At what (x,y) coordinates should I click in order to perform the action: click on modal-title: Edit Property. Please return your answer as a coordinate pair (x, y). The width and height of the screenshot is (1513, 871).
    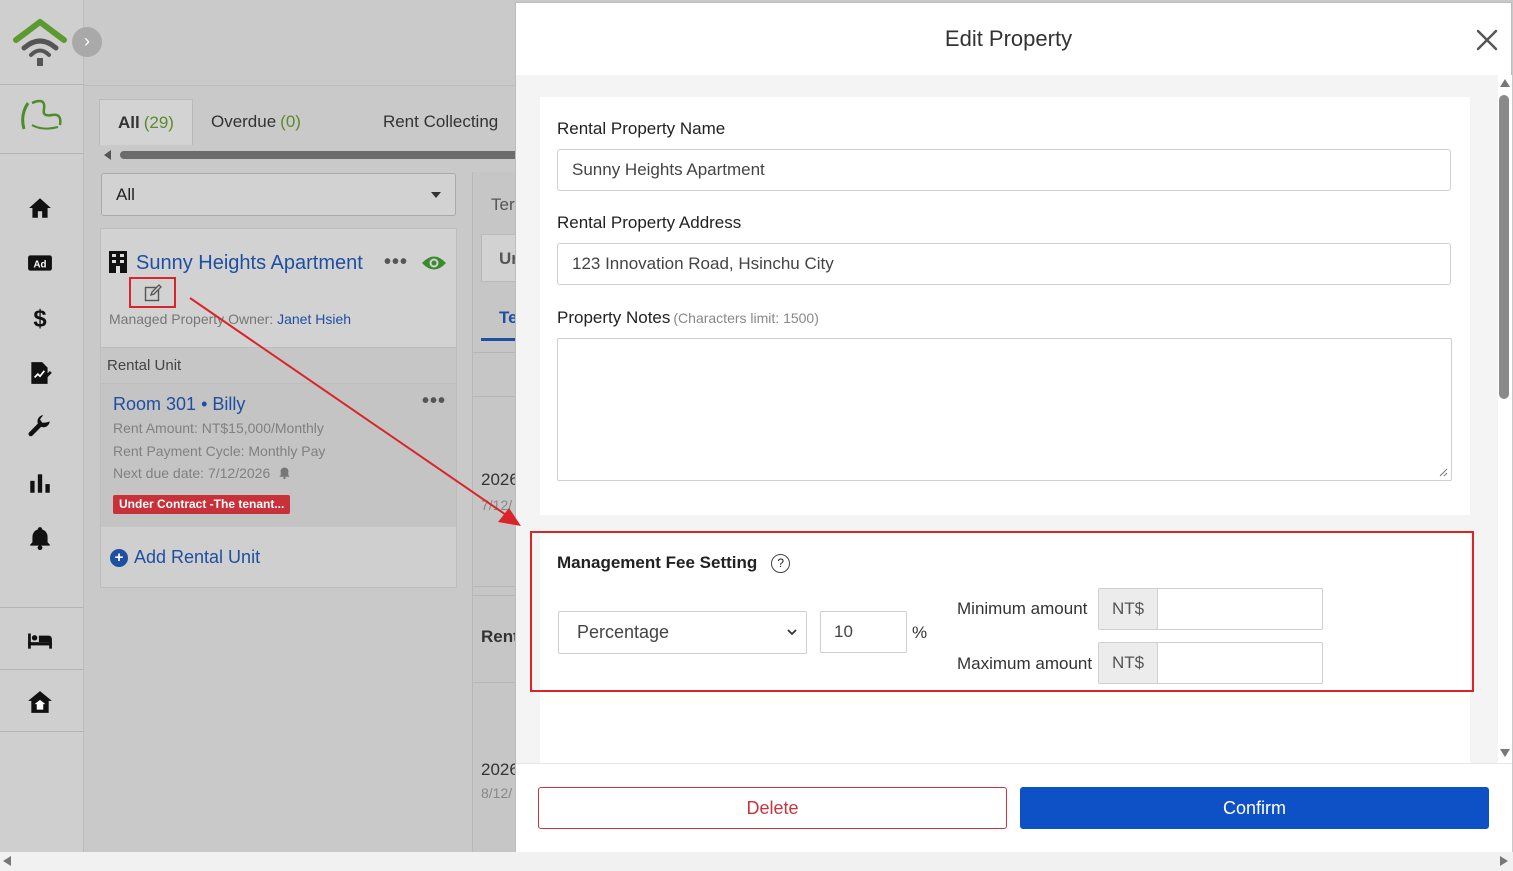
    Looking at the image, I should click on (1008, 38).